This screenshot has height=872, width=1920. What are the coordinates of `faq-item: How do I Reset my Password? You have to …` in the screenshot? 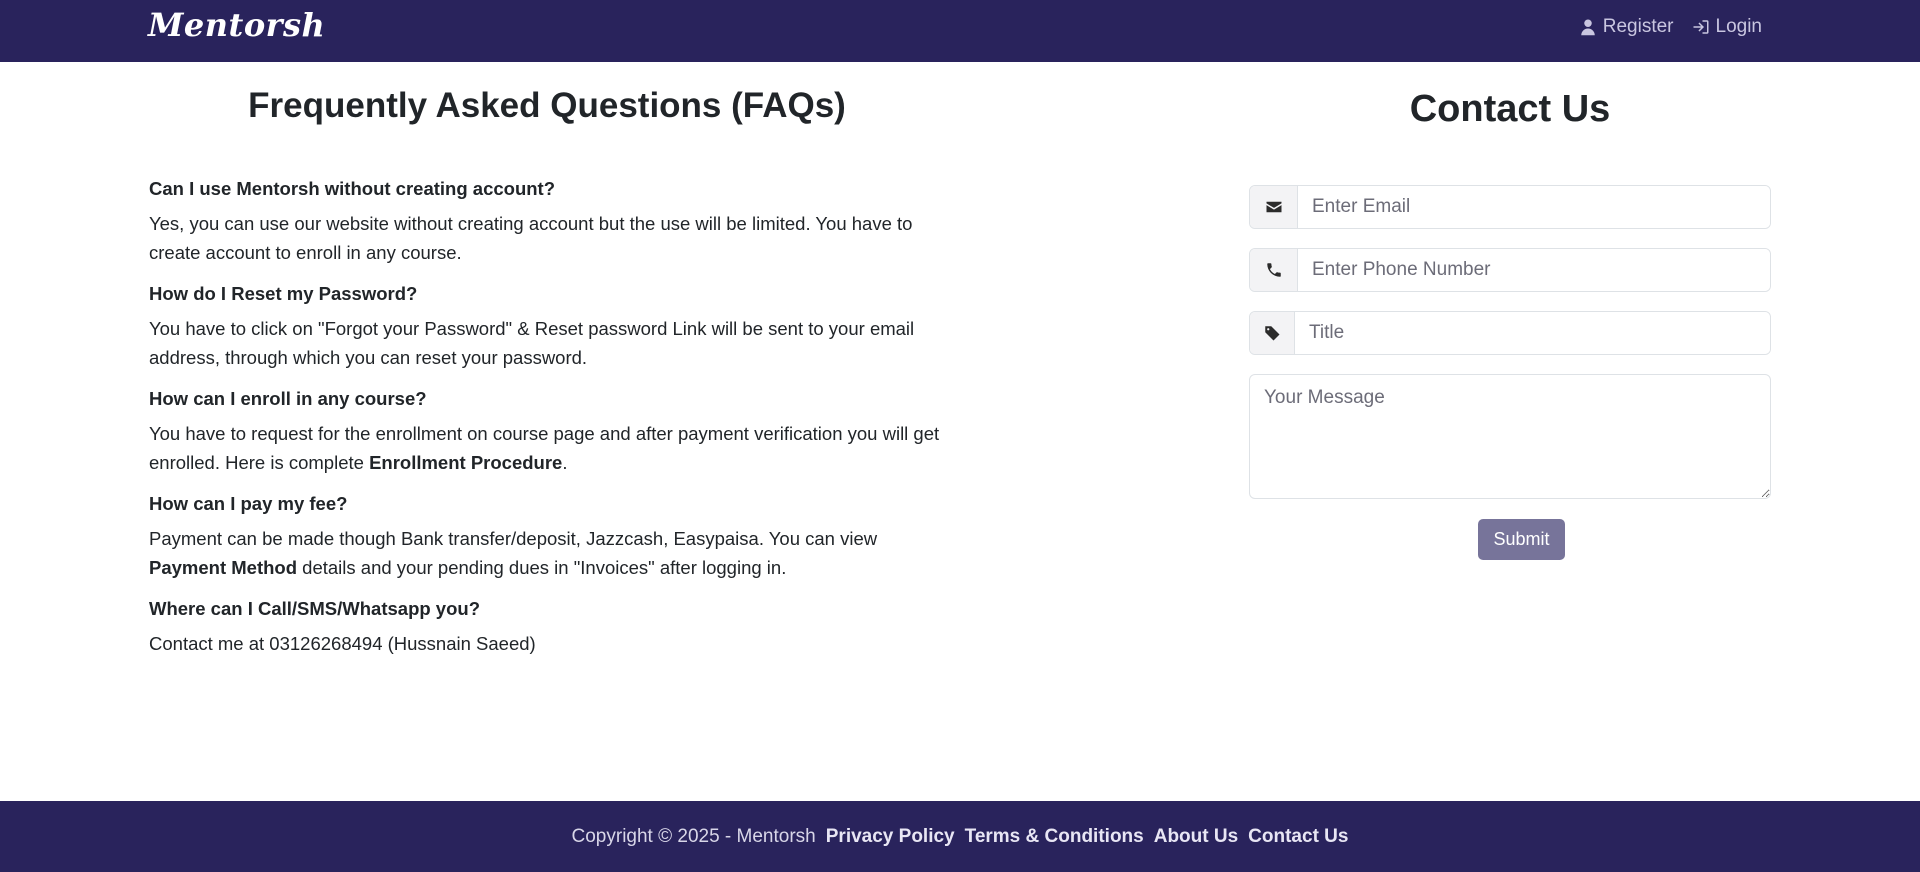 It's located at (549, 327).